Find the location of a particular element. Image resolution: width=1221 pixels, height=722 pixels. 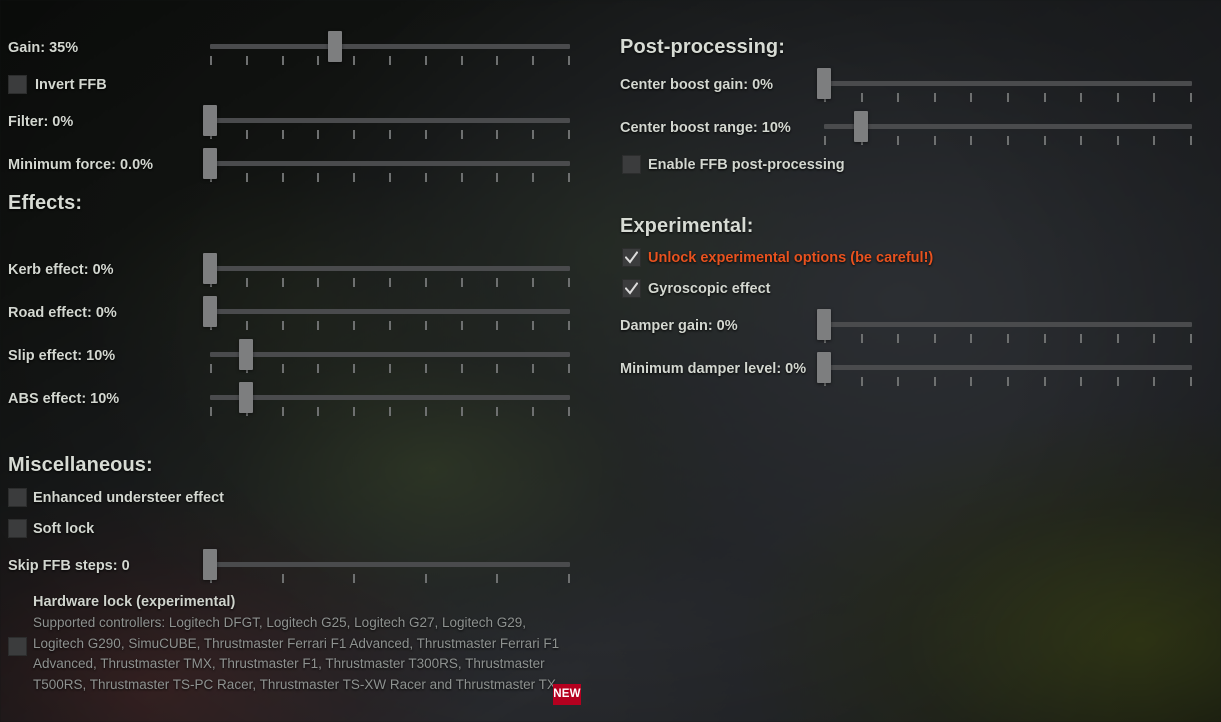

center-boost-range-label: Center boost range: 10% is located at coordinates (705, 128).